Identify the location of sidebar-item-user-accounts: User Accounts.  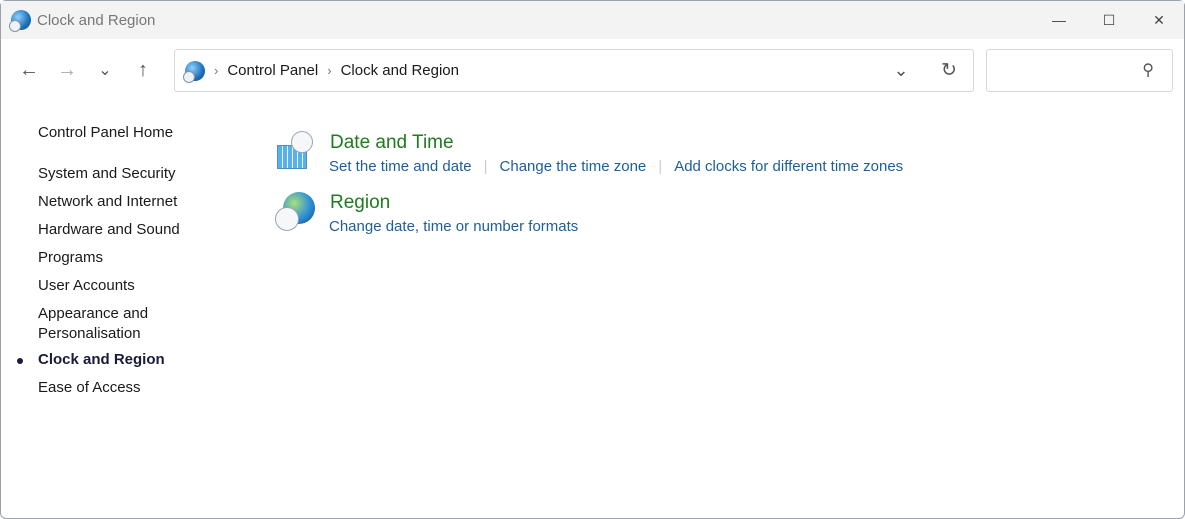
(86, 286).